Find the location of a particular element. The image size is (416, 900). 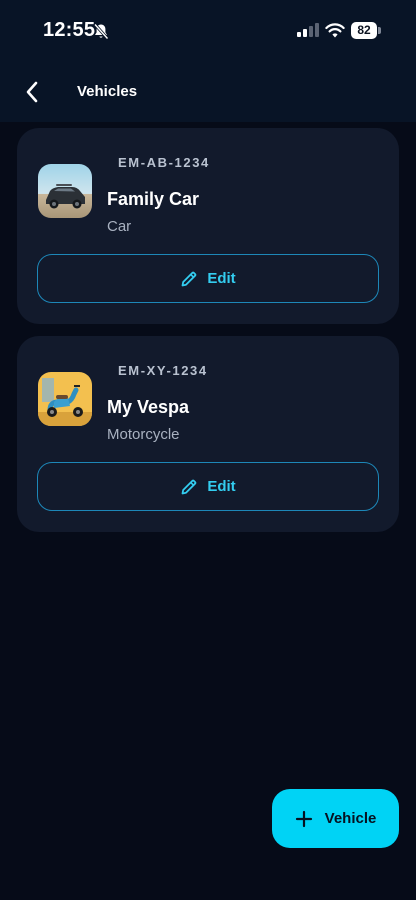

vehicle-name: Family Car is located at coordinates (153, 199).